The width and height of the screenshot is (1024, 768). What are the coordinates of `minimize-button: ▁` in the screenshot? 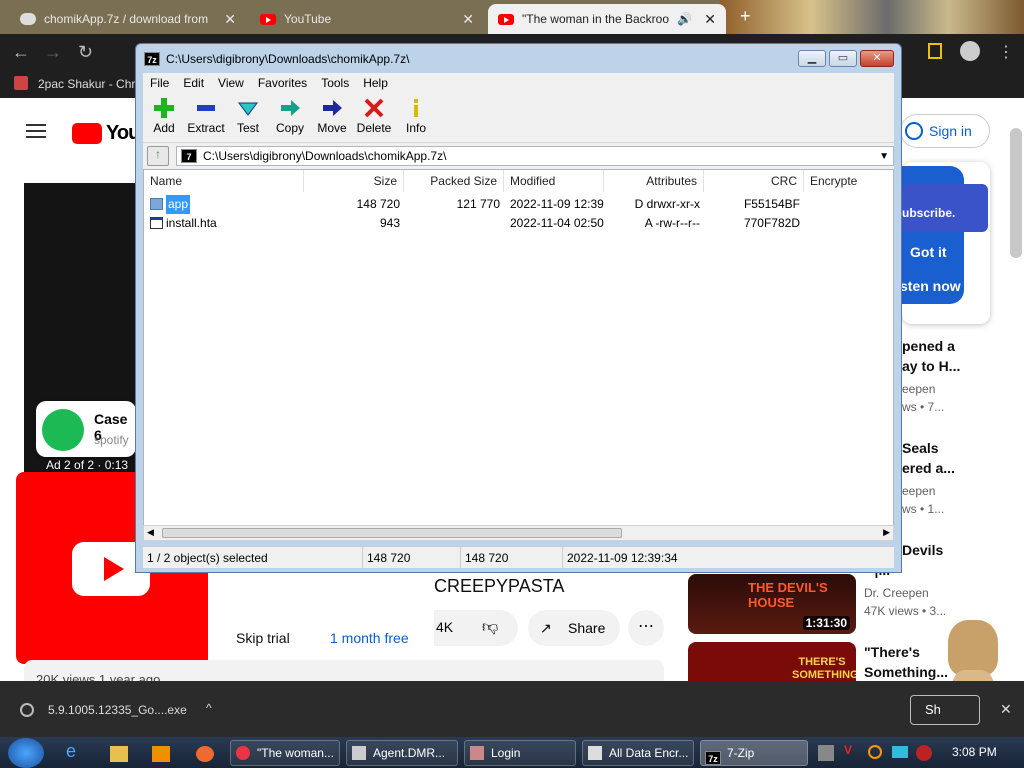 It's located at (812, 58).